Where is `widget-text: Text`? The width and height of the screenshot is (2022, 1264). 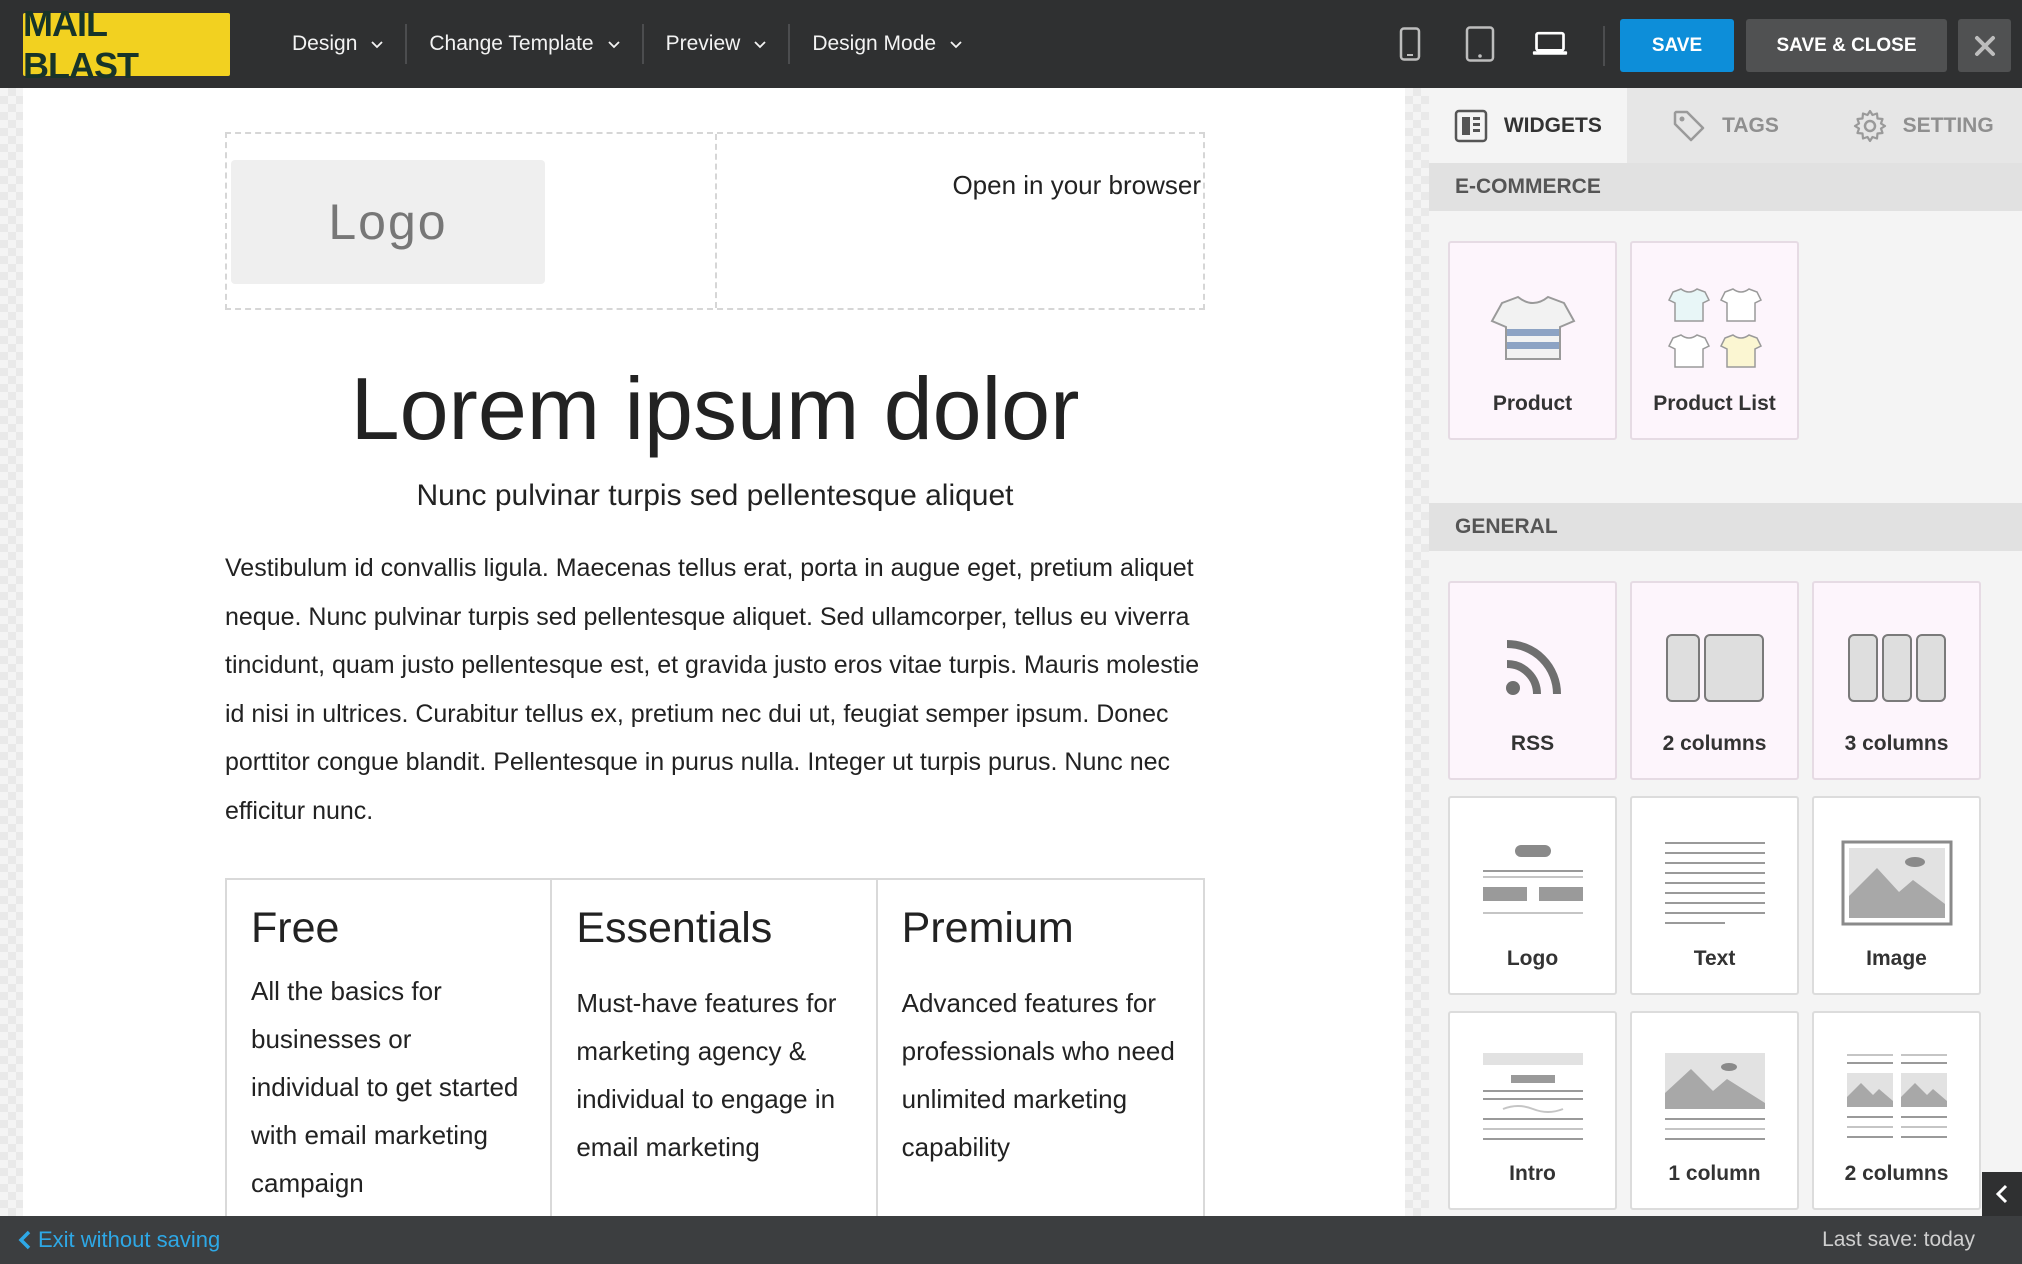 widget-text: Text is located at coordinates (1714, 895).